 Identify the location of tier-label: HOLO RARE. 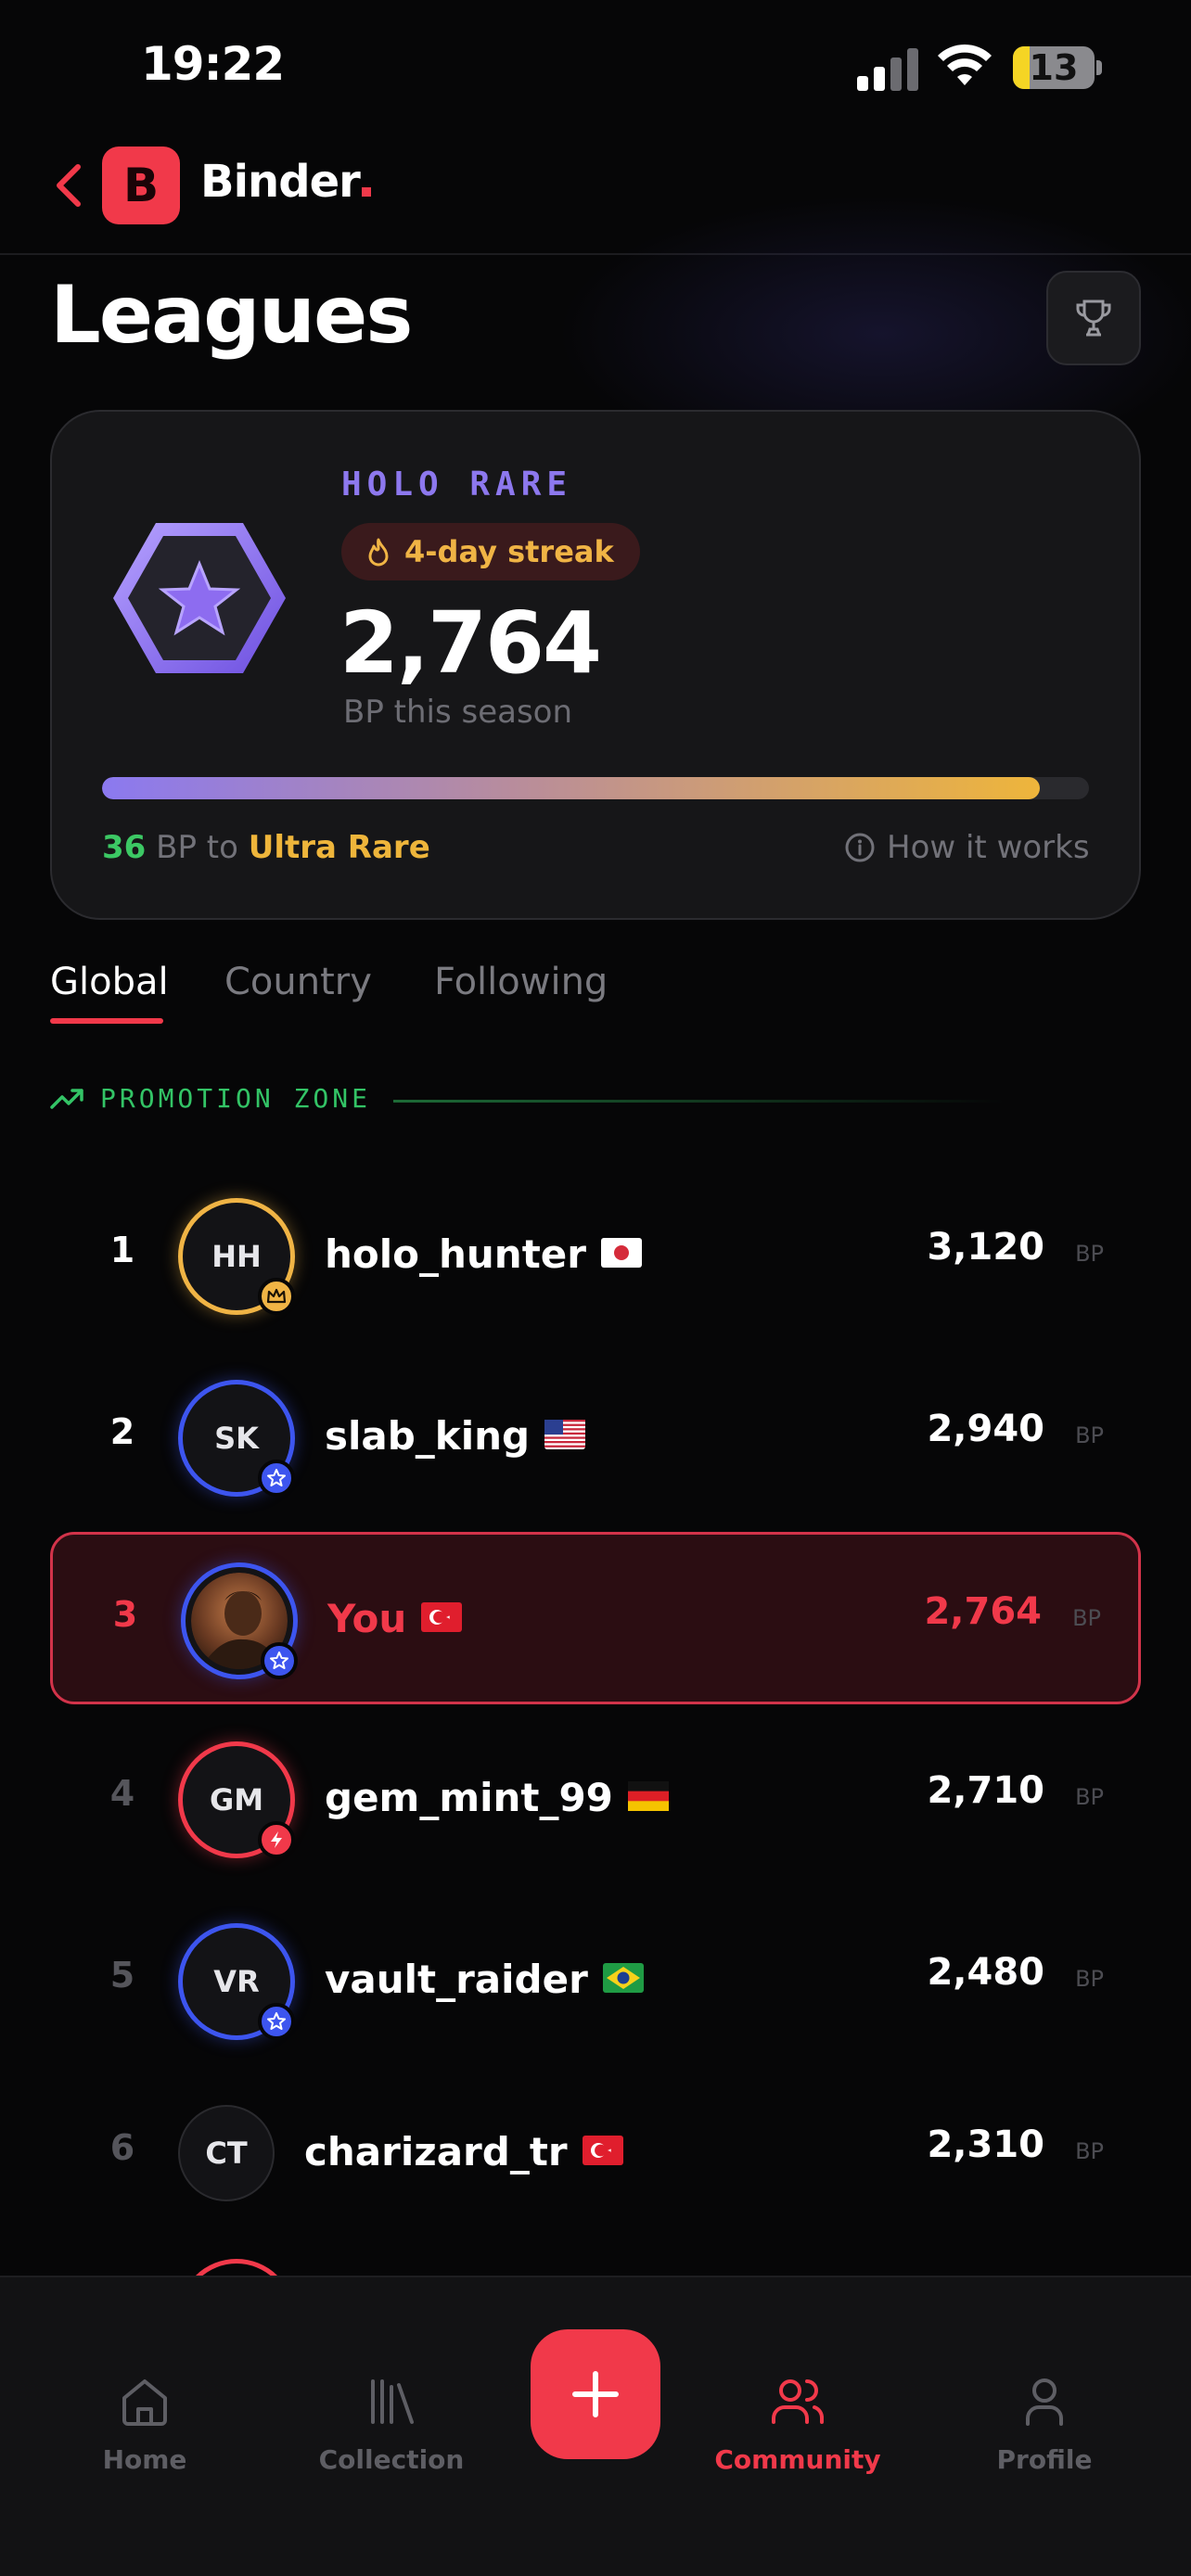
(457, 485).